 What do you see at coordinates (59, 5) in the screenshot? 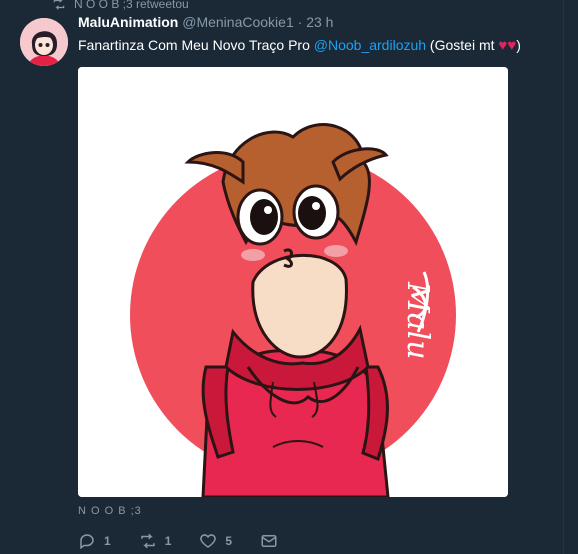
I see `retweet-icon` at bounding box center [59, 5].